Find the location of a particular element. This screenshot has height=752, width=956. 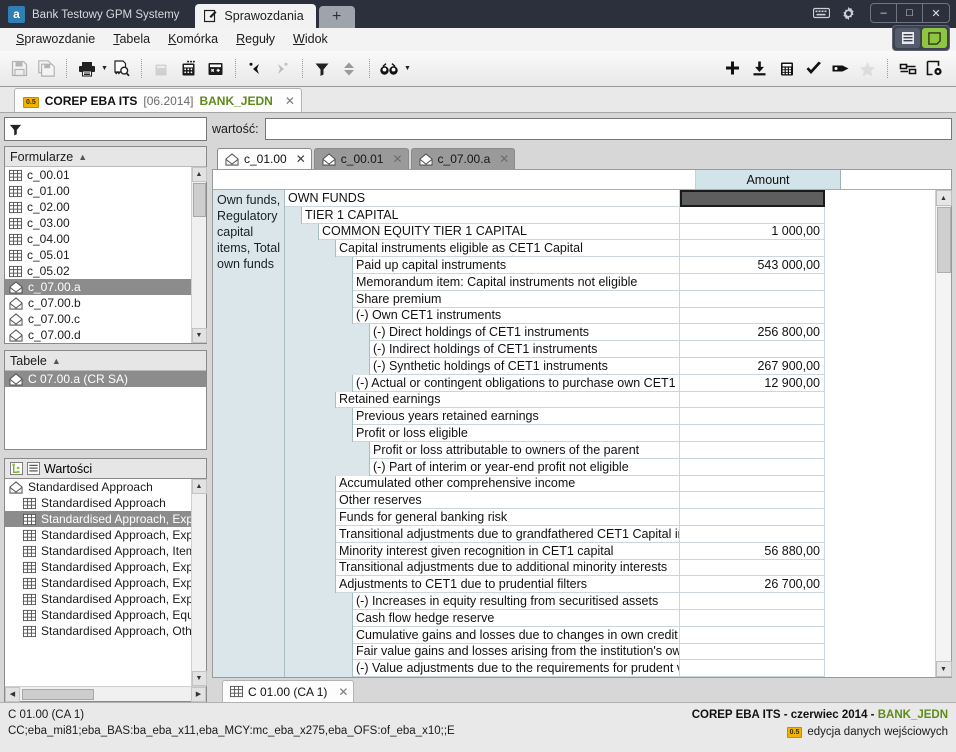

value-input is located at coordinates (608, 129).